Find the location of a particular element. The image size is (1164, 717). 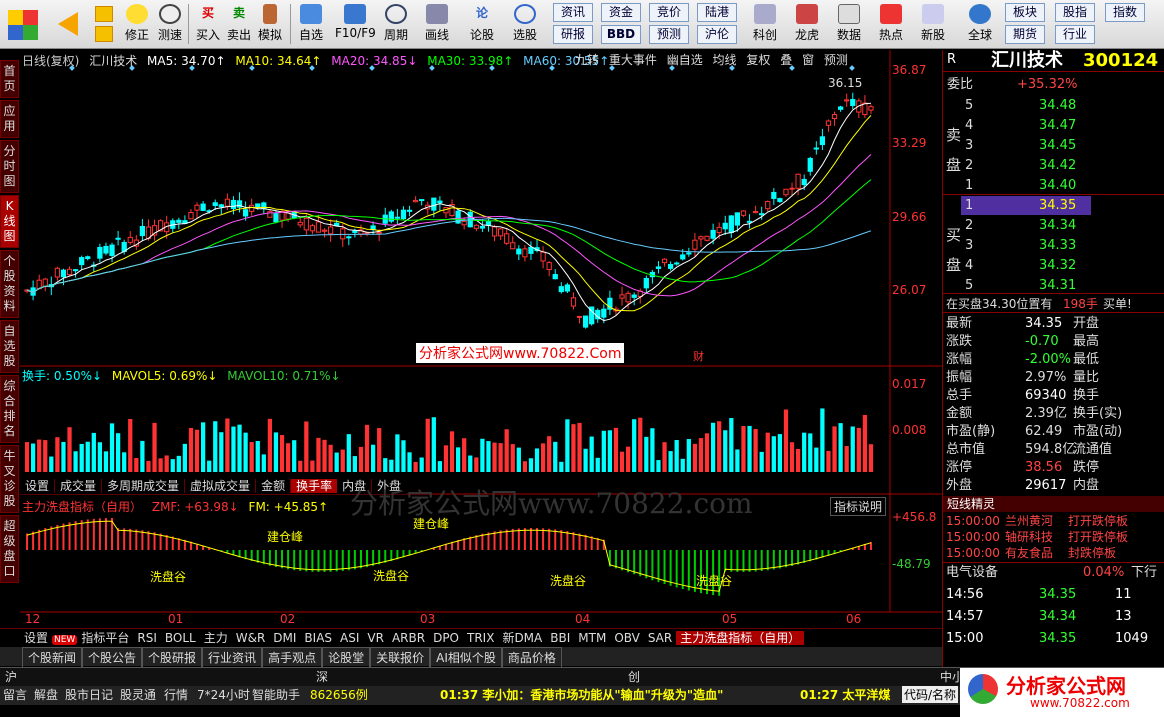

status-item: 股灵通 is located at coordinates (138, 694).